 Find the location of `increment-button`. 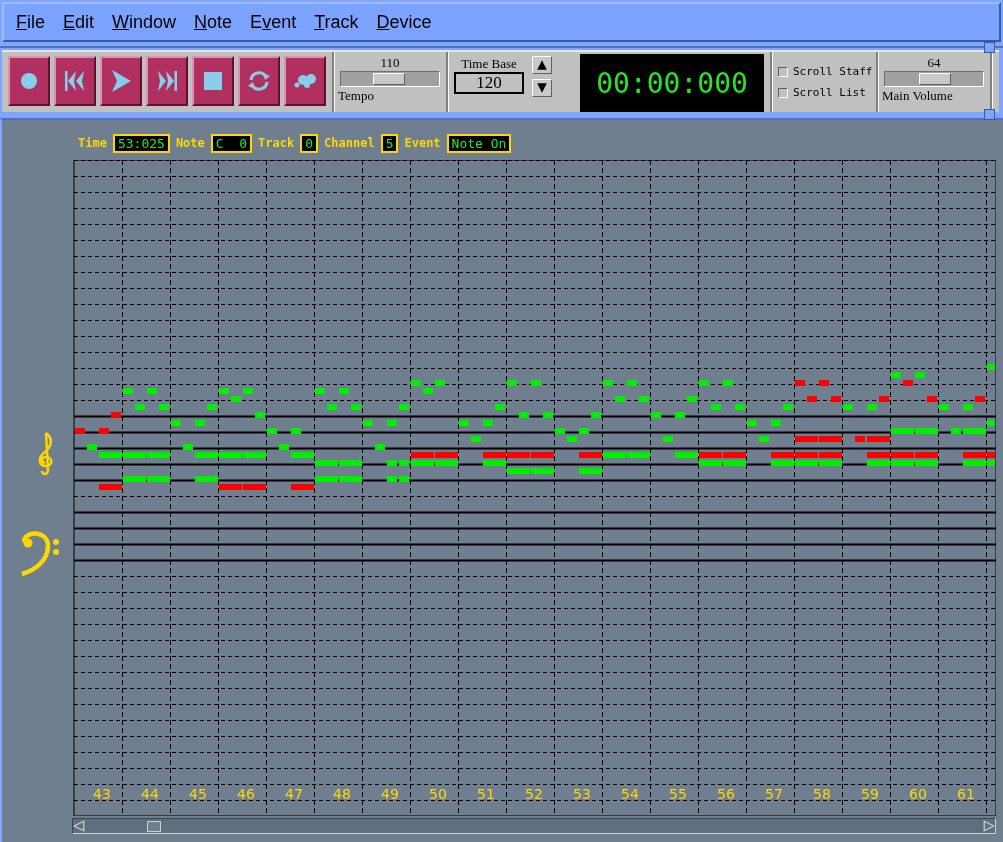

increment-button is located at coordinates (542, 65).